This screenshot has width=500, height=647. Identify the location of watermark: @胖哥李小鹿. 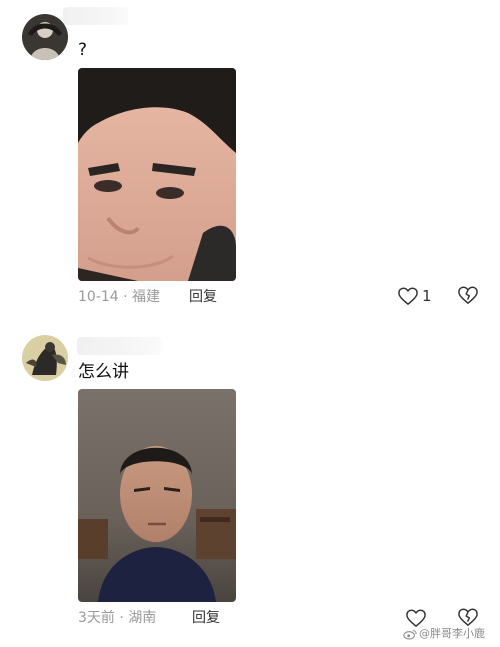
(444, 634).